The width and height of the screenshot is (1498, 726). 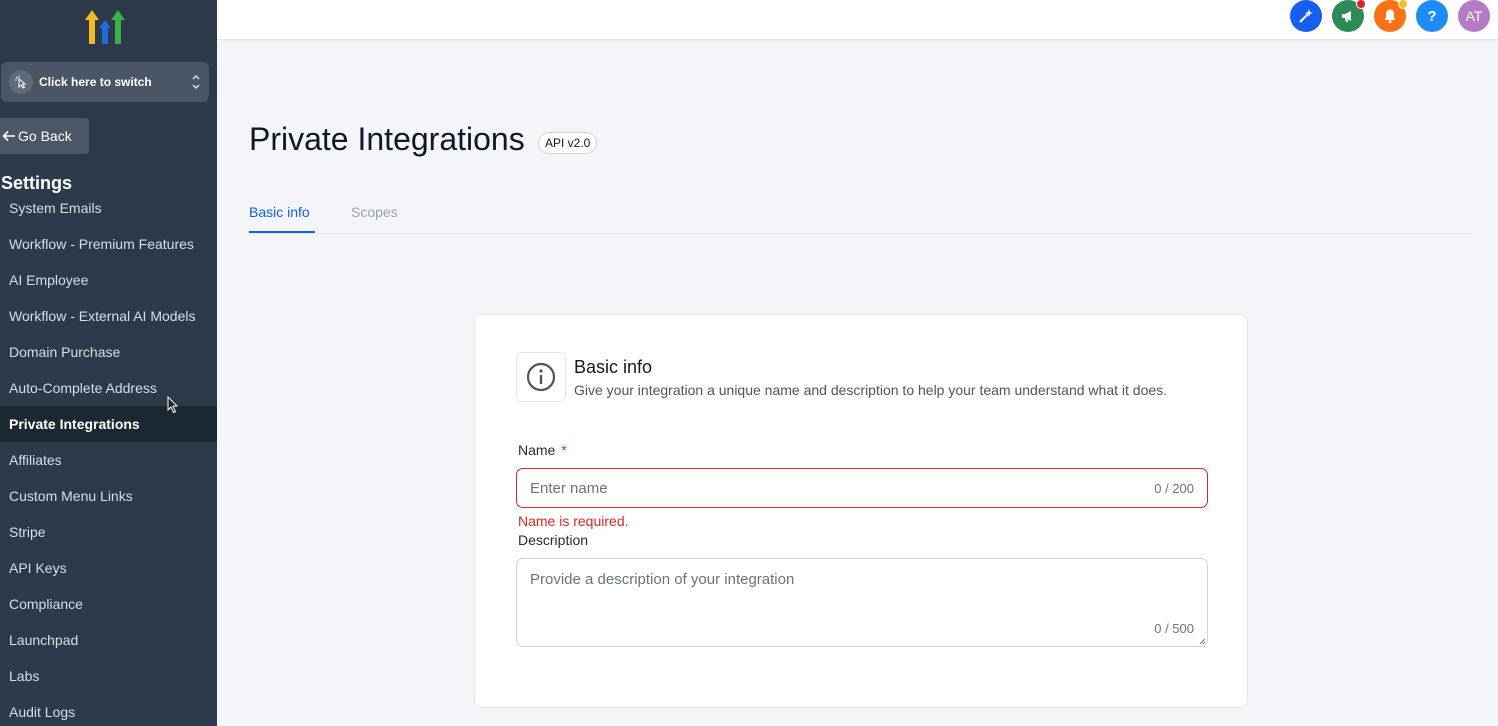 What do you see at coordinates (857, 20) in the screenshot?
I see `top-bar: ? AT` at bounding box center [857, 20].